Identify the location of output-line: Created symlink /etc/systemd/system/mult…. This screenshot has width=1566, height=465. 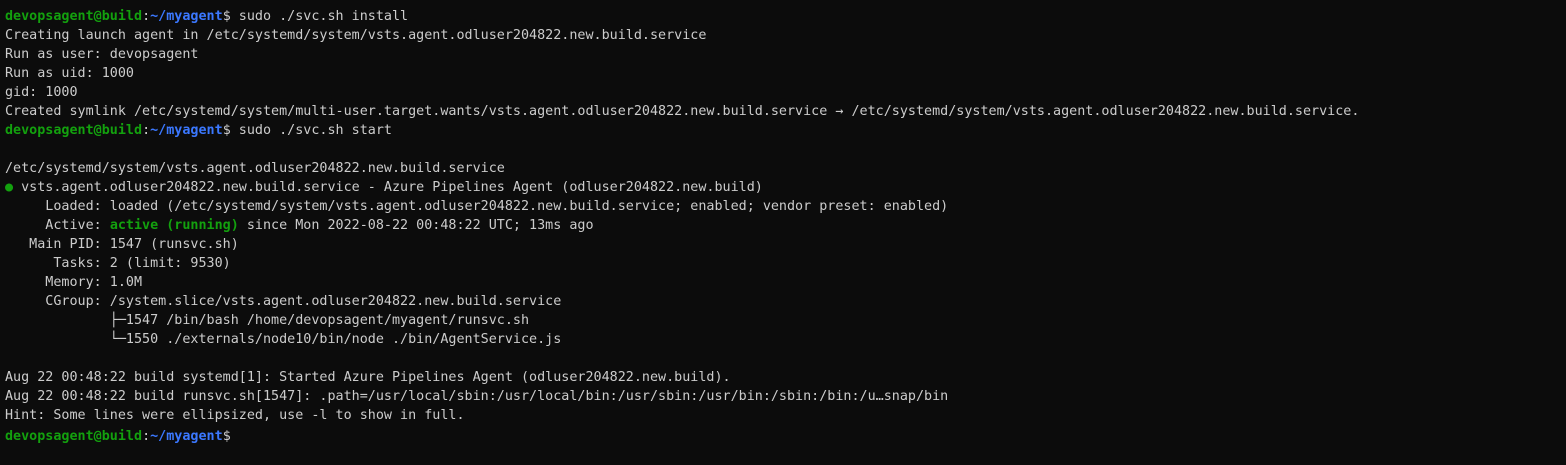
(682, 111).